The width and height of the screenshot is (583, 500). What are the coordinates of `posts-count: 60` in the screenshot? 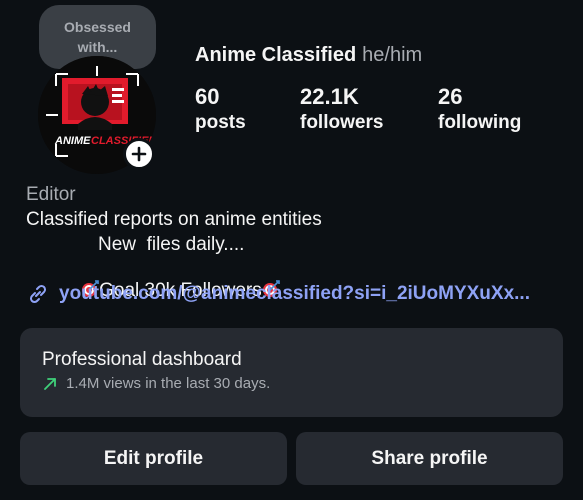 It's located at (207, 96).